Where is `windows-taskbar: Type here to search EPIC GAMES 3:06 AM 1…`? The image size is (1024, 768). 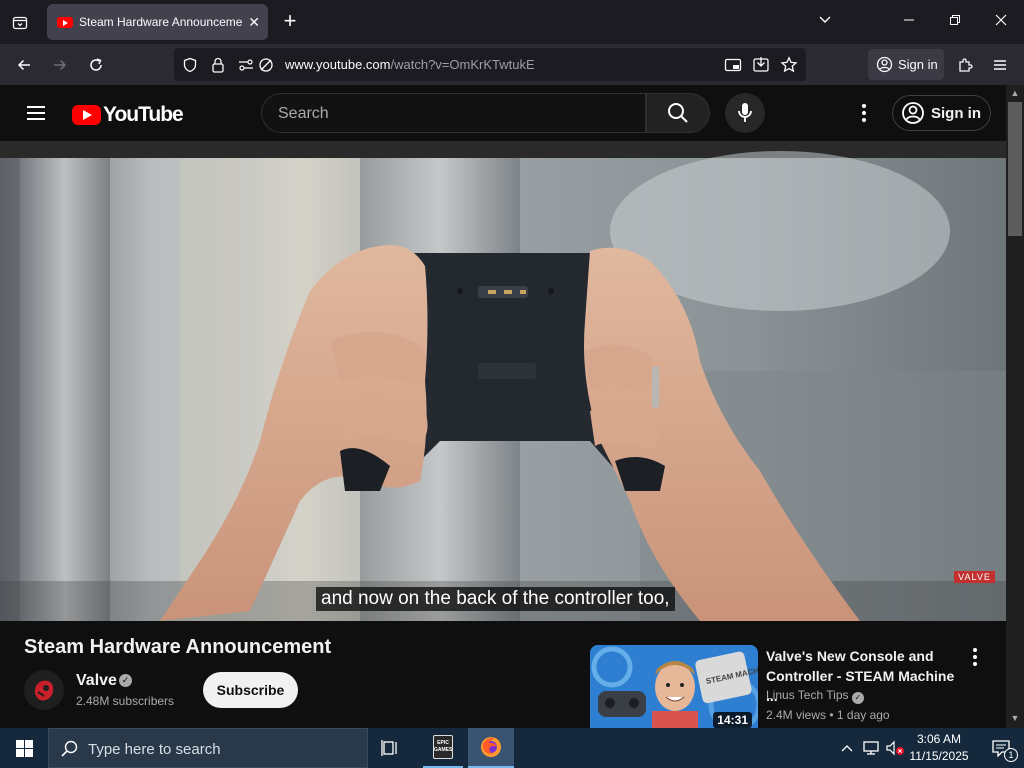 windows-taskbar: Type here to search EPIC GAMES 3:06 AM 1… is located at coordinates (512, 748).